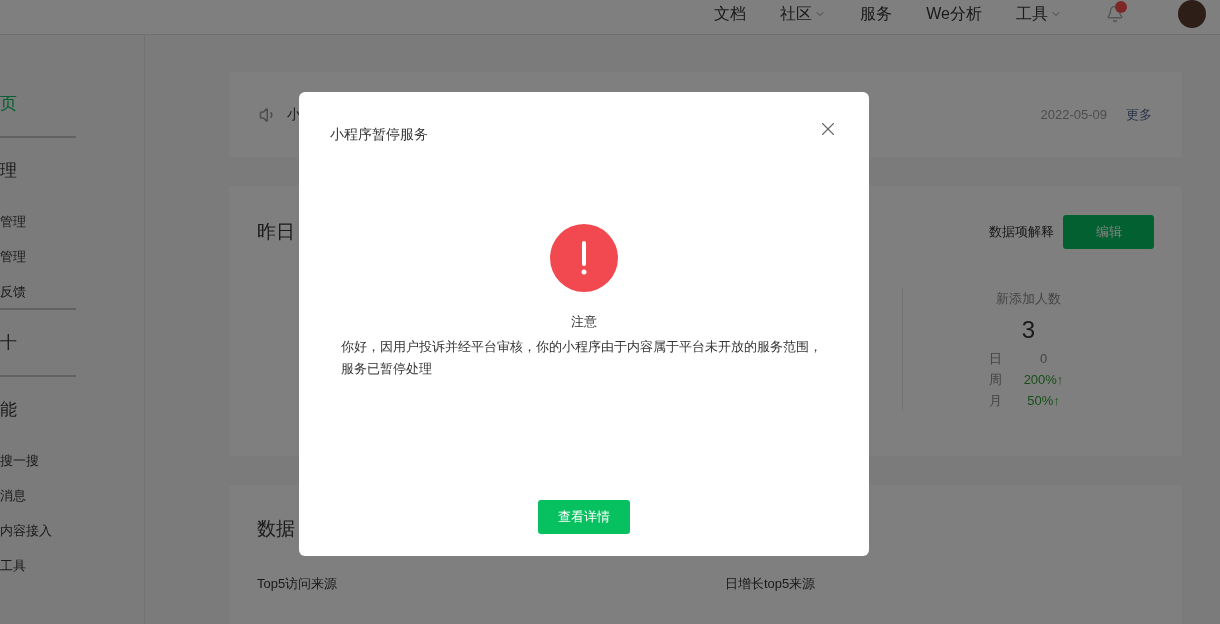  I want to click on nav-link: 文档, so click(730, 14).